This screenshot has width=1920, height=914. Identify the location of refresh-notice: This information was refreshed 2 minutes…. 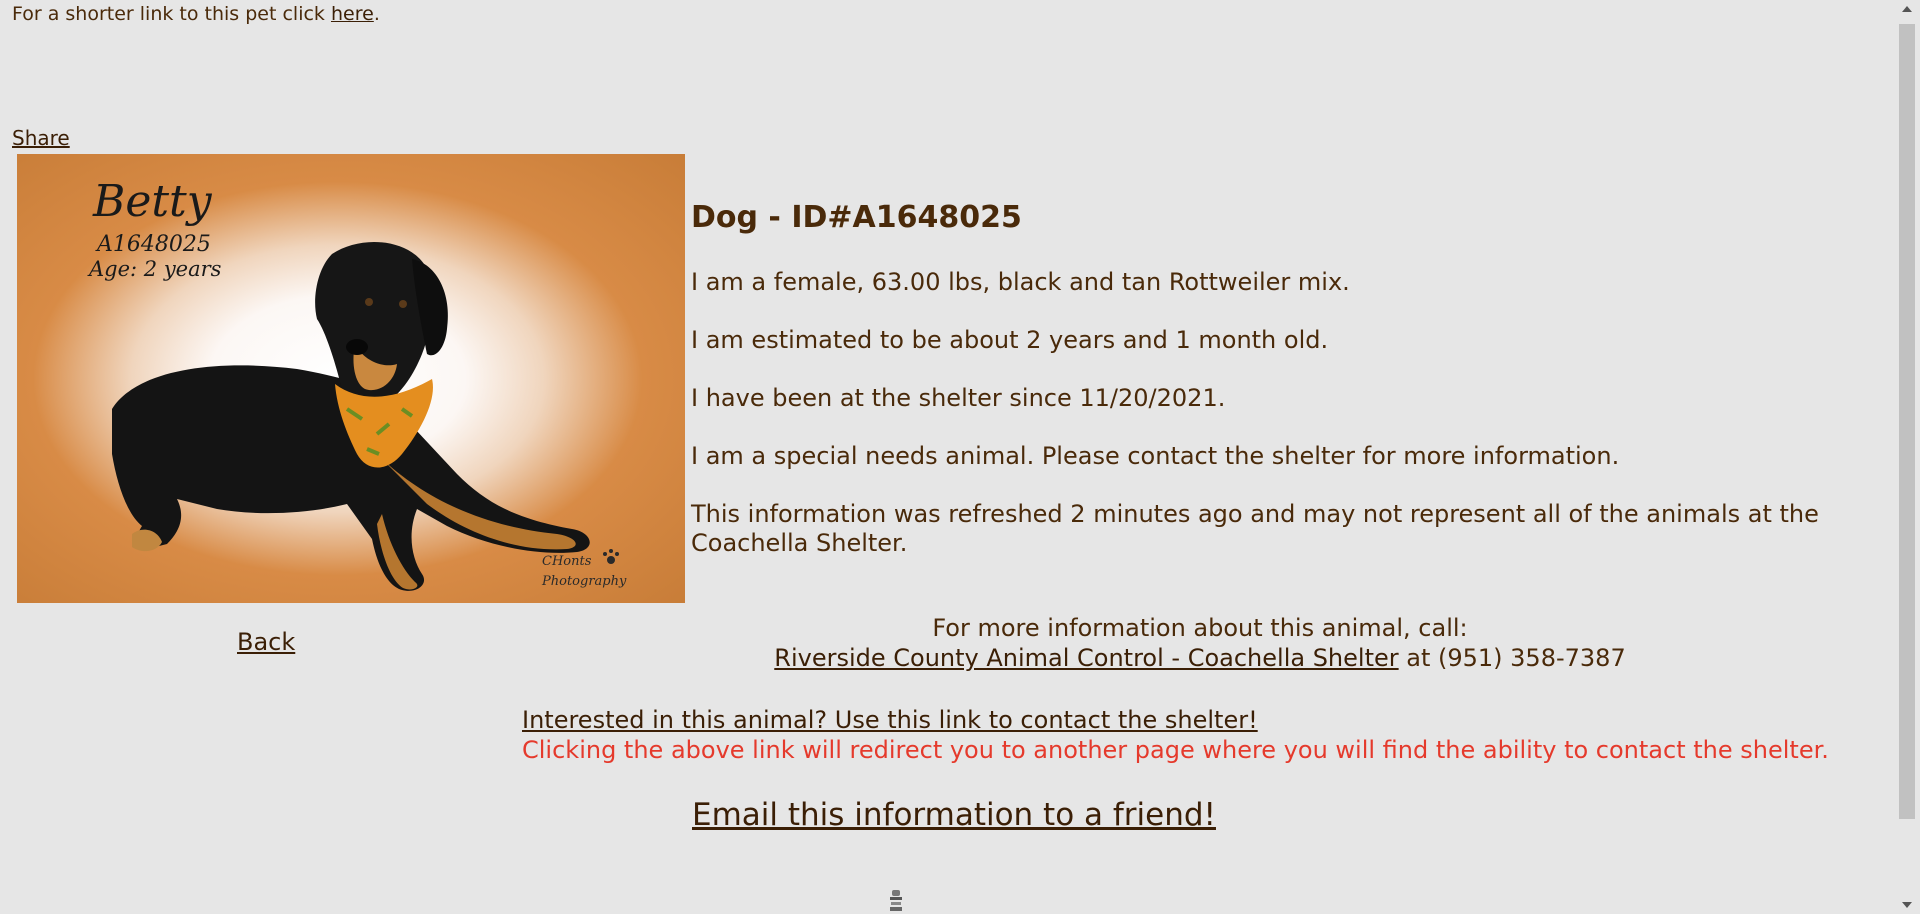
(1255, 528).